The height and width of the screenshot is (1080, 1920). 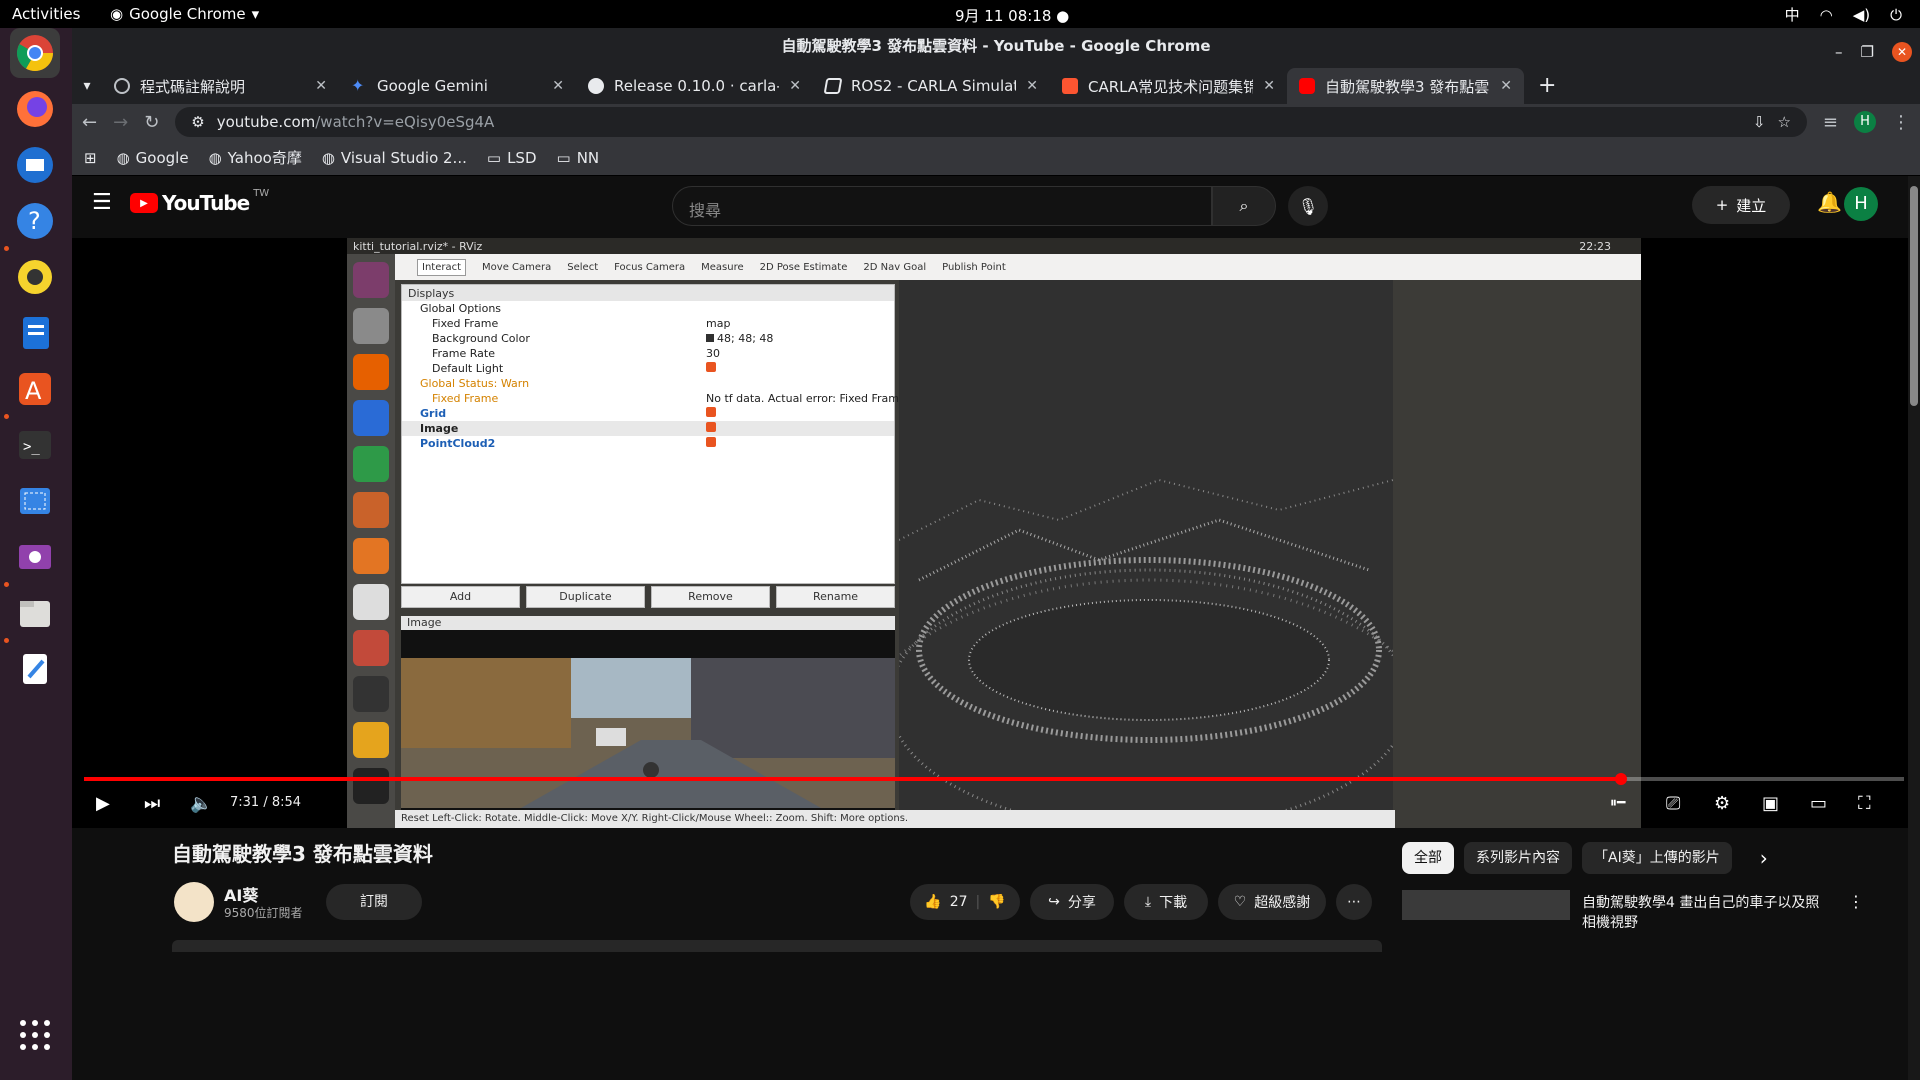 What do you see at coordinates (120, 122) in the screenshot?
I see `forward-icon: →` at bounding box center [120, 122].